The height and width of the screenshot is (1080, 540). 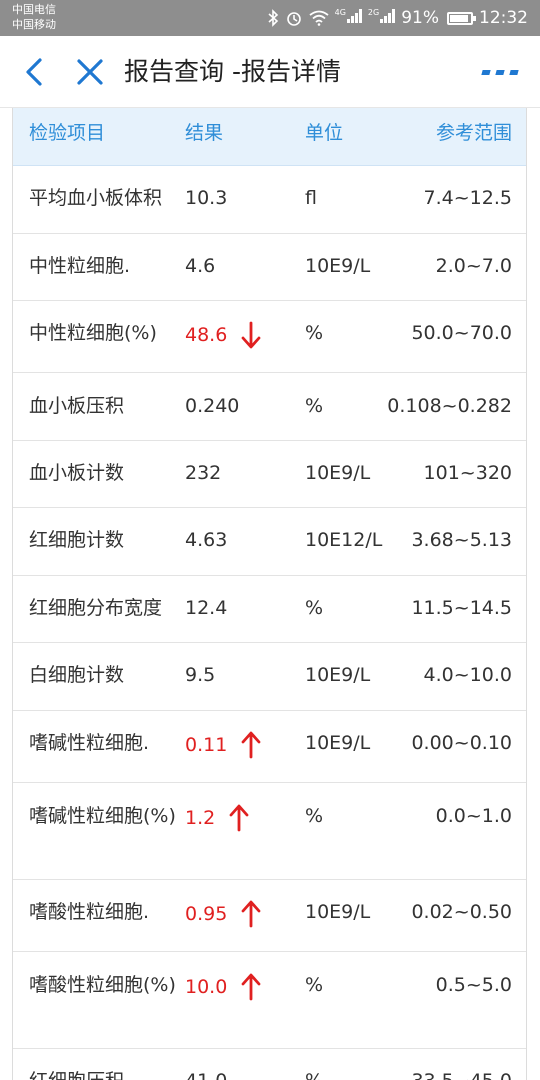 What do you see at coordinates (461, 608) in the screenshot?
I see `reference-range: 11.5~14.5` at bounding box center [461, 608].